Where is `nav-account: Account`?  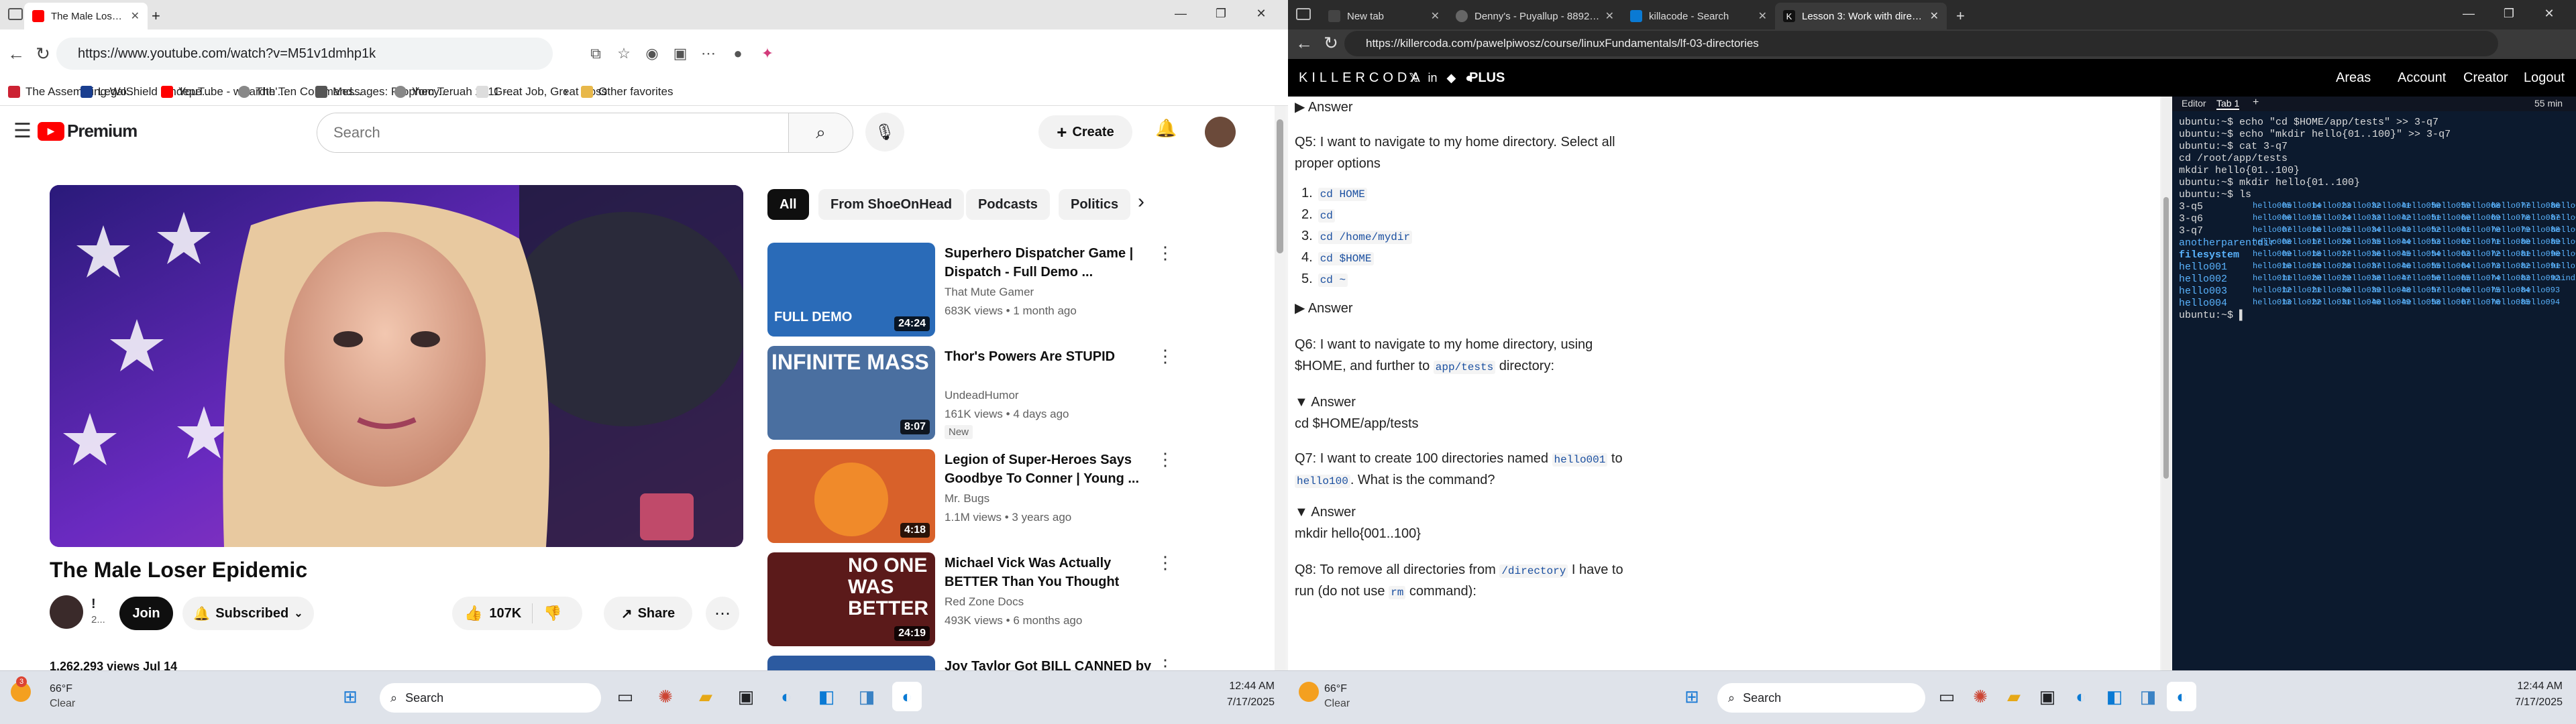 nav-account: Account is located at coordinates (2422, 78).